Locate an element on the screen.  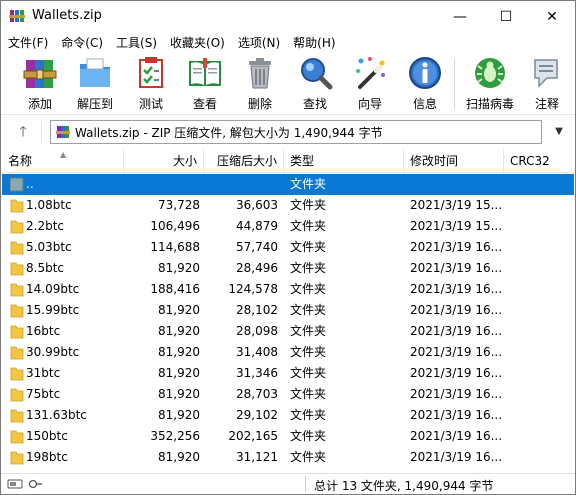
status-summary: 总计 13 文件夹, 1,490,944 字节 is located at coordinates (404, 486).